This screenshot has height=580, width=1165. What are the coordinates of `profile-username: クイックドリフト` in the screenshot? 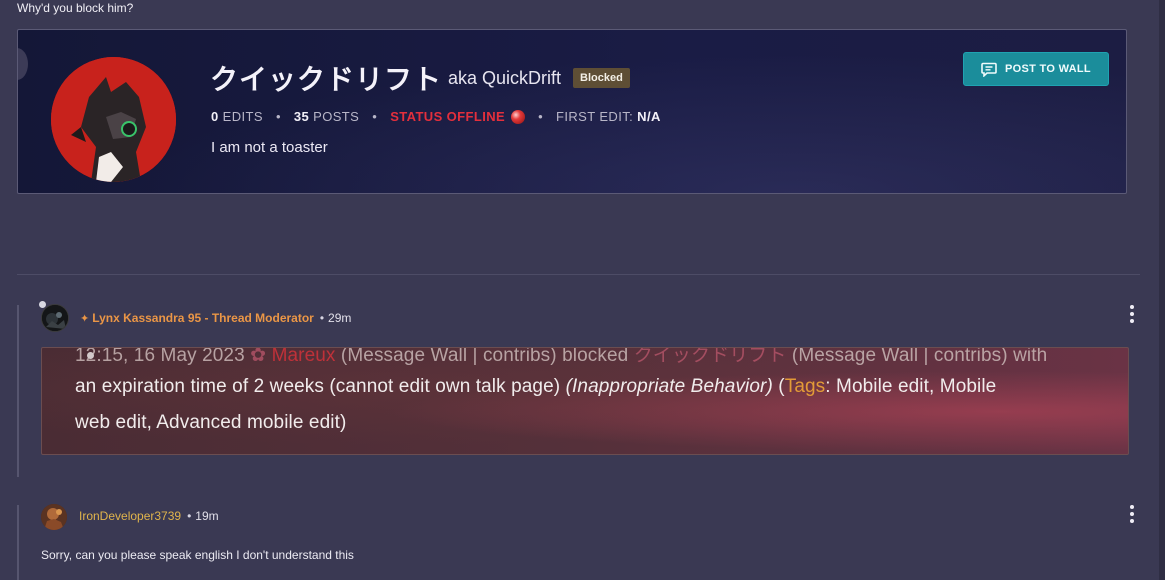 It's located at (326, 79).